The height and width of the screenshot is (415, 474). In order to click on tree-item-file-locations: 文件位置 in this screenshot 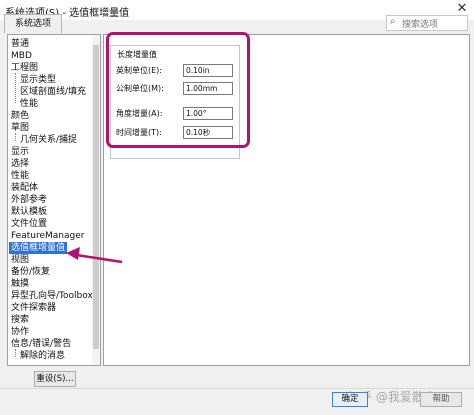, I will do `click(29, 224)`.